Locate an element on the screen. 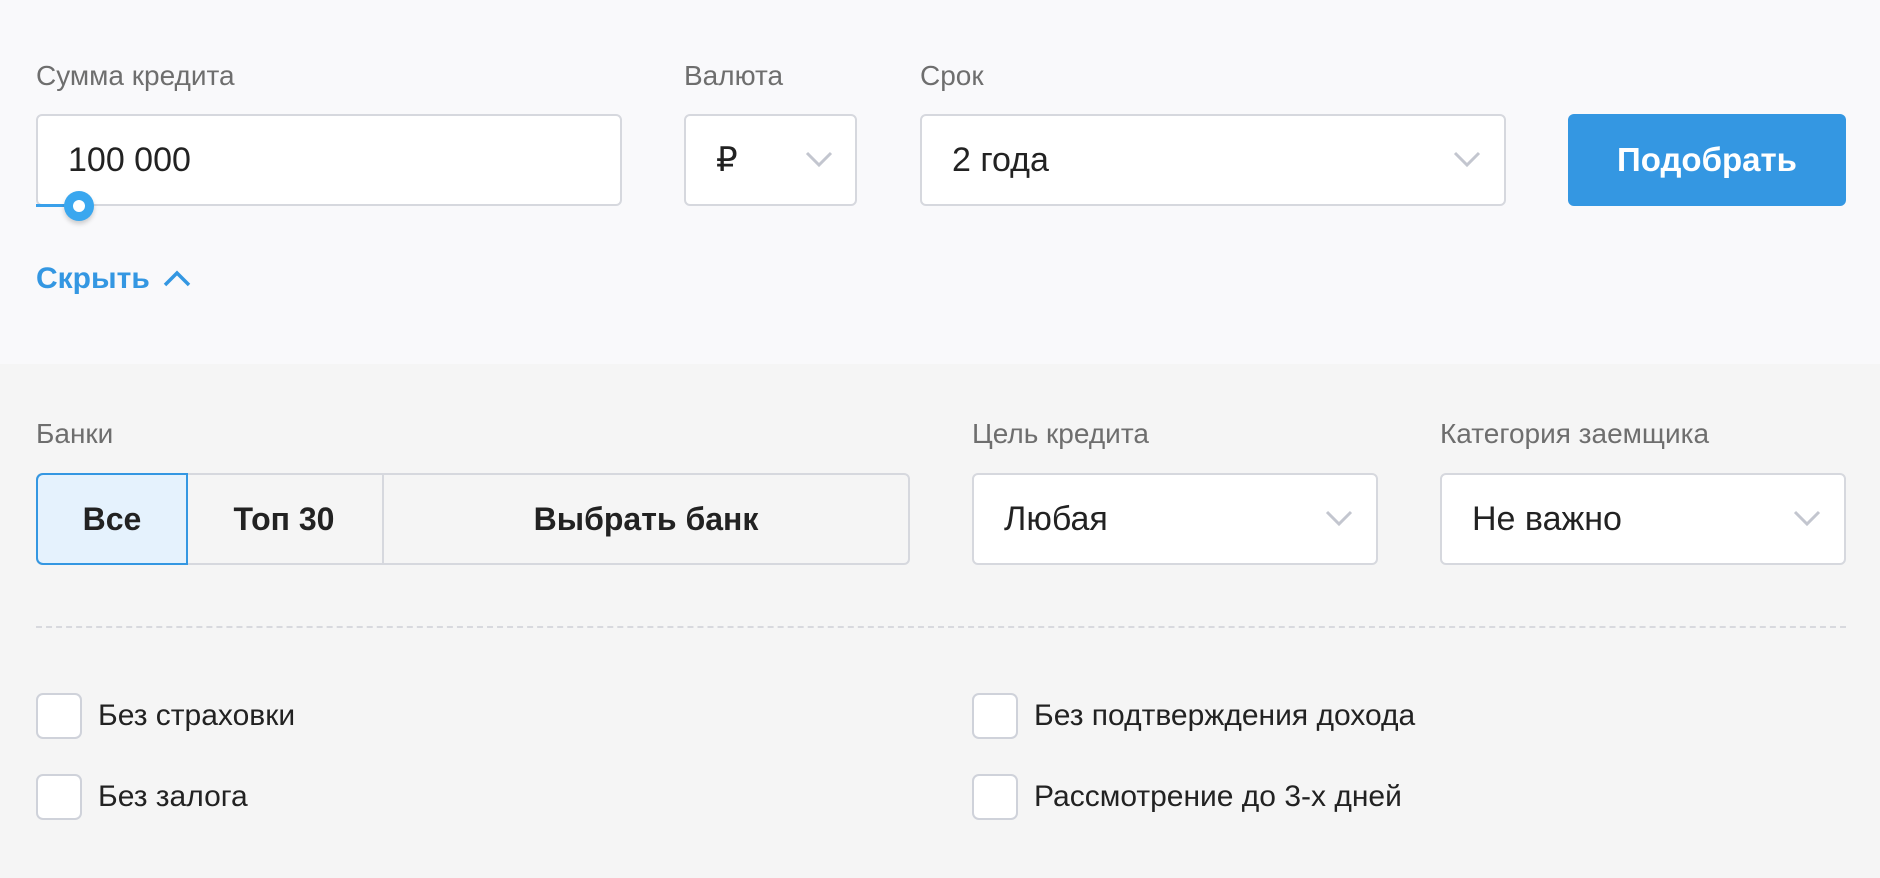 This screenshot has height=878, width=1880. checkbox-review-3-days: Рассмотрение до 3-х дней is located at coordinates (1187, 797).